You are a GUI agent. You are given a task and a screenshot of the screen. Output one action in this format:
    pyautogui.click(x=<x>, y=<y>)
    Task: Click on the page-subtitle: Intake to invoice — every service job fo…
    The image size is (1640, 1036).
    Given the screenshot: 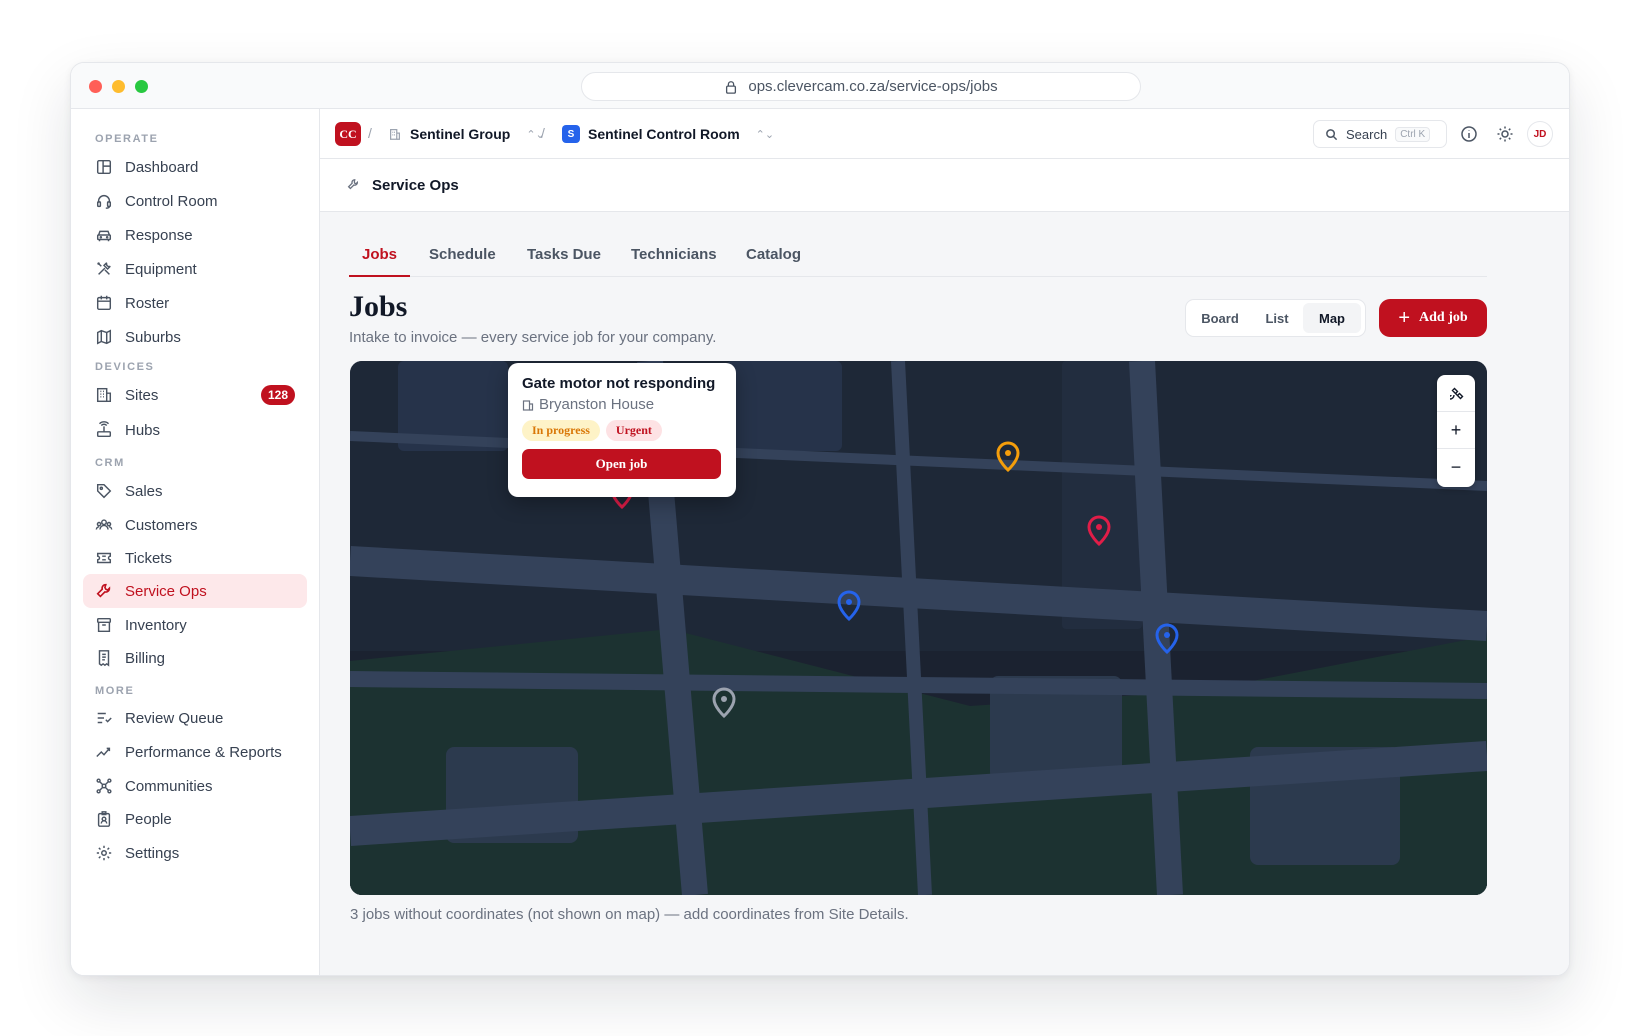 What is the action you would take?
    pyautogui.click(x=533, y=337)
    